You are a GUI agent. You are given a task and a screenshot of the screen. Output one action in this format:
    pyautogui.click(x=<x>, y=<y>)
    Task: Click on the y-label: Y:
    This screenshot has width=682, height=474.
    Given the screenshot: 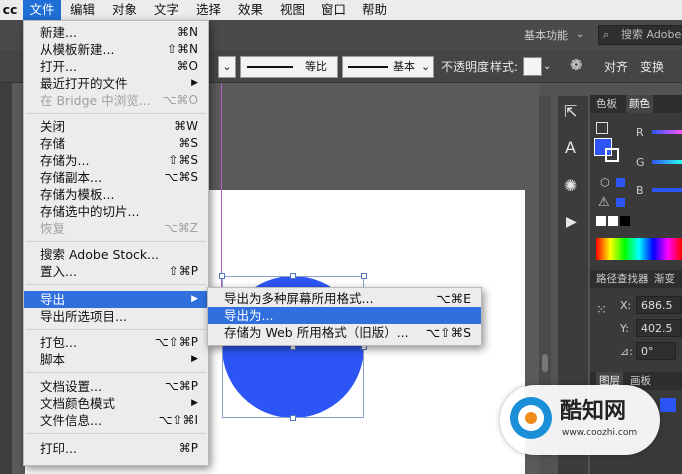 What is the action you would take?
    pyautogui.click(x=624, y=328)
    